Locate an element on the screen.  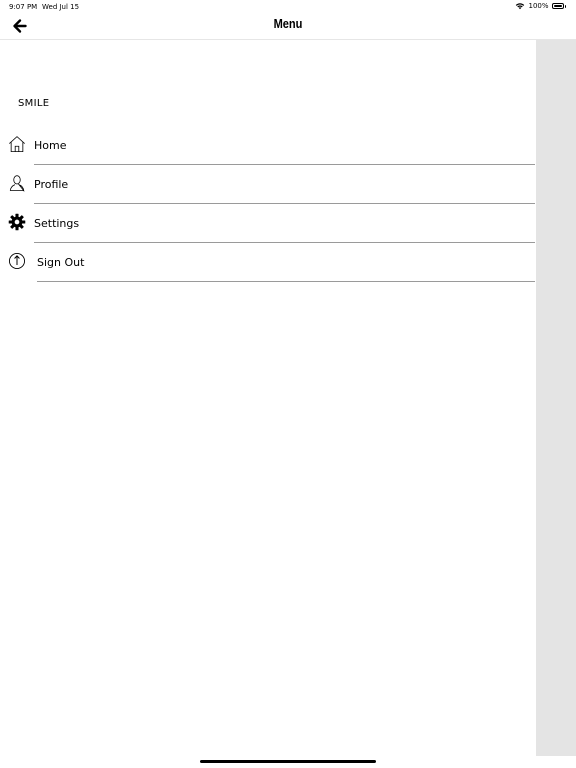
home-indicator is located at coordinates (288, 761).